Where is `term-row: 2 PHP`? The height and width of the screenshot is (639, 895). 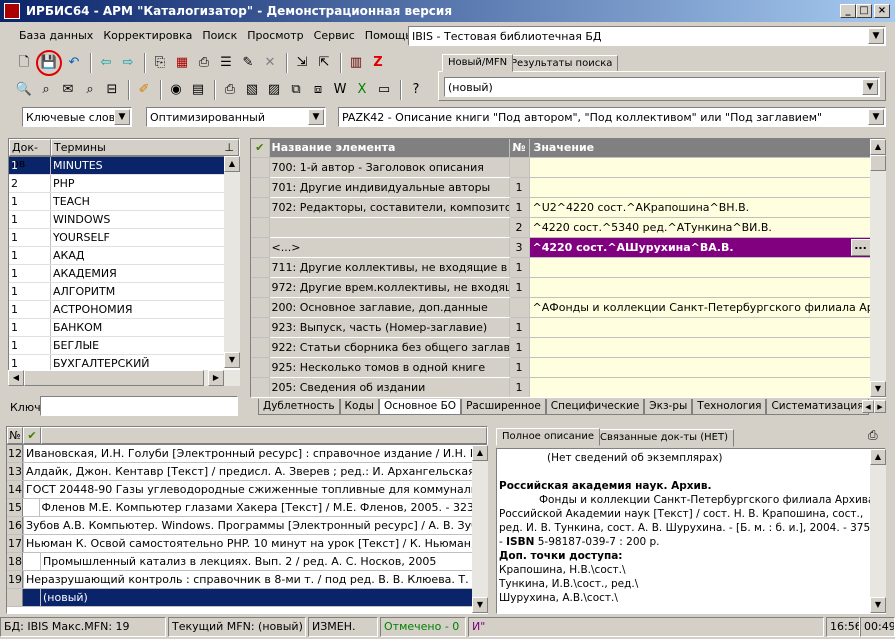 term-row: 2 PHP is located at coordinates (124, 184).